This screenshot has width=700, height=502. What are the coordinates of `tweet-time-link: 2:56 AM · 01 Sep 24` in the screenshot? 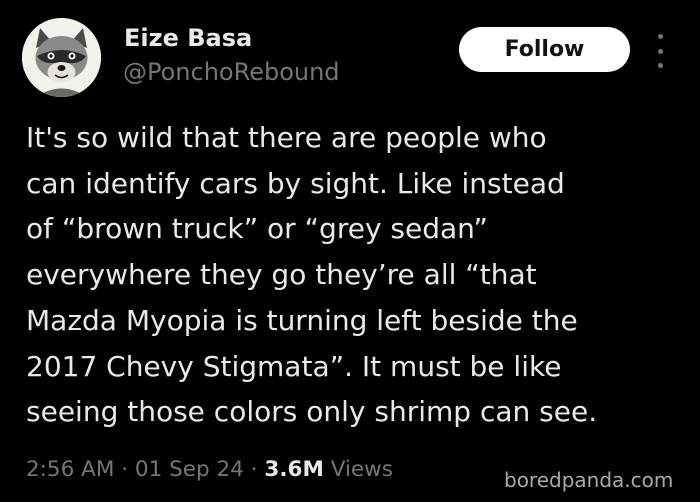 It's located at (135, 469).